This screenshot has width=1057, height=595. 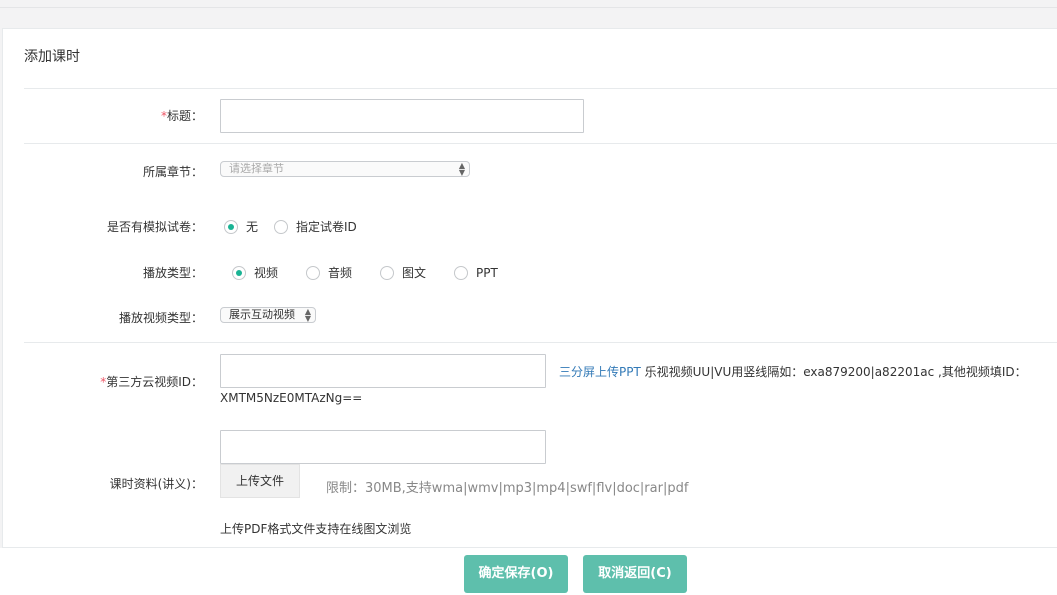 What do you see at coordinates (160, 318) in the screenshot?
I see `video-type-label: 播放视频类型：` at bounding box center [160, 318].